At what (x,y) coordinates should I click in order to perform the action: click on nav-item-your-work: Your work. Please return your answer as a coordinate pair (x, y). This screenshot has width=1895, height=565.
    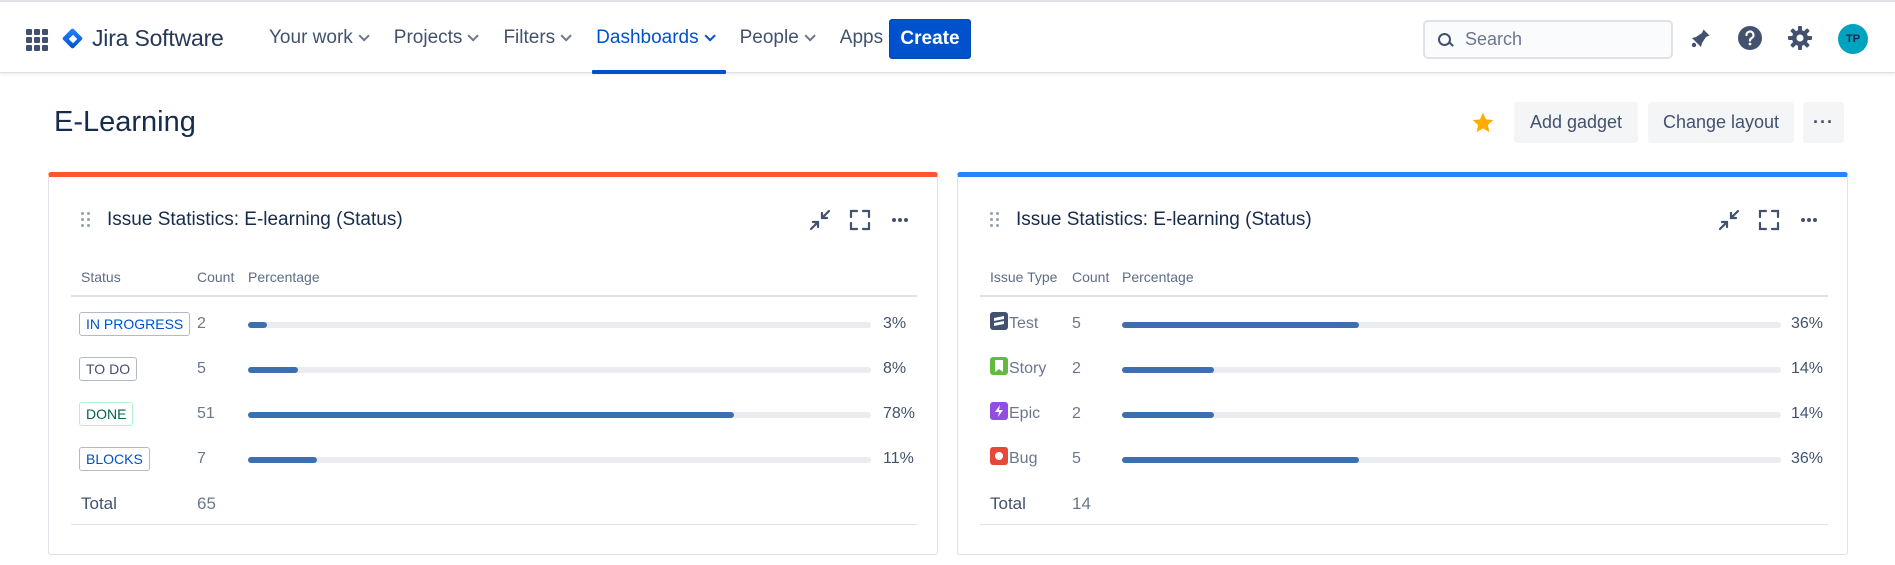
    Looking at the image, I should click on (317, 38).